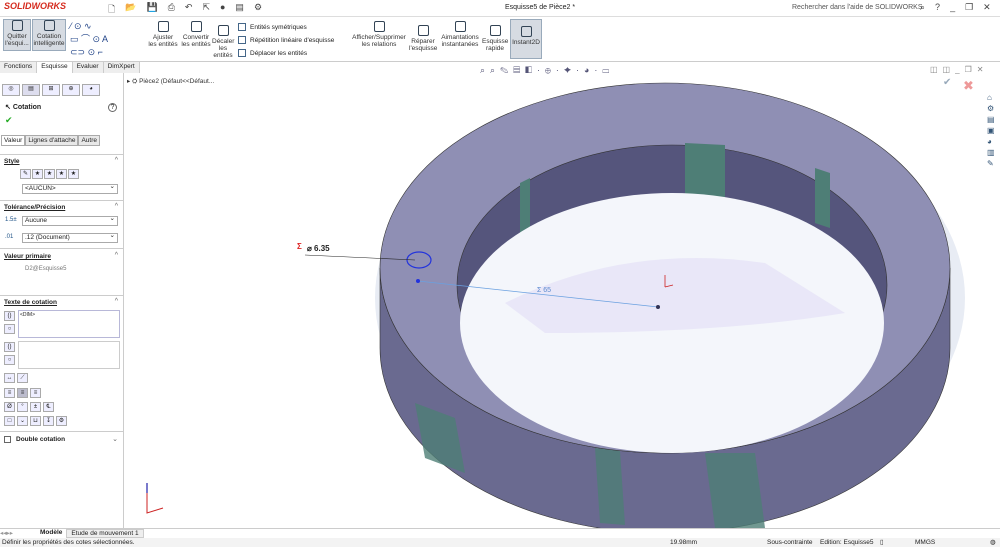 This screenshot has width=1000, height=547. What do you see at coordinates (9, 407) in the screenshot?
I see `diameter-symbol-icon: Ø` at bounding box center [9, 407].